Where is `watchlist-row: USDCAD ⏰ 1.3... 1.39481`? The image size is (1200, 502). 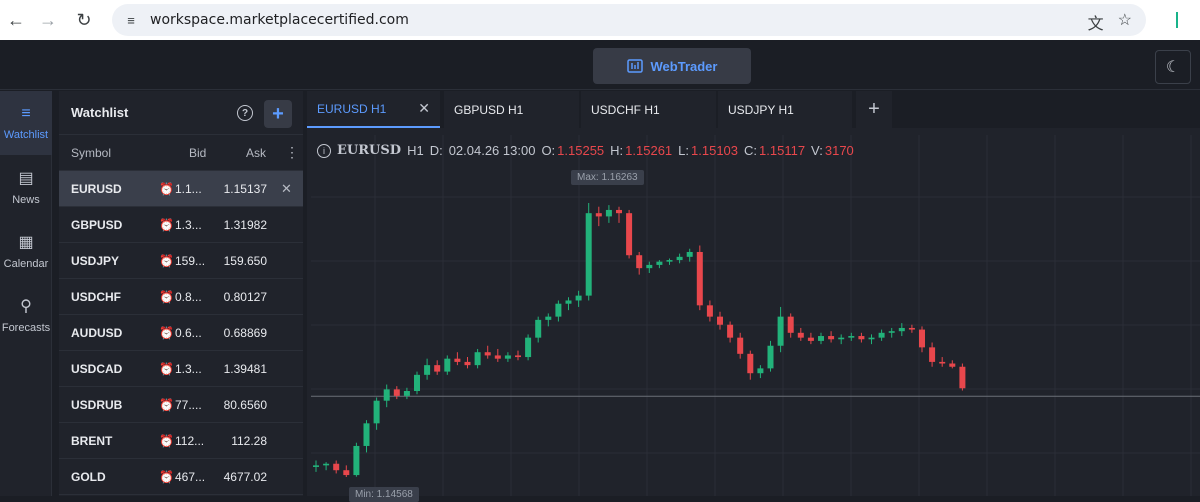 watchlist-row: USDCAD ⏰ 1.3... 1.39481 is located at coordinates (181, 369).